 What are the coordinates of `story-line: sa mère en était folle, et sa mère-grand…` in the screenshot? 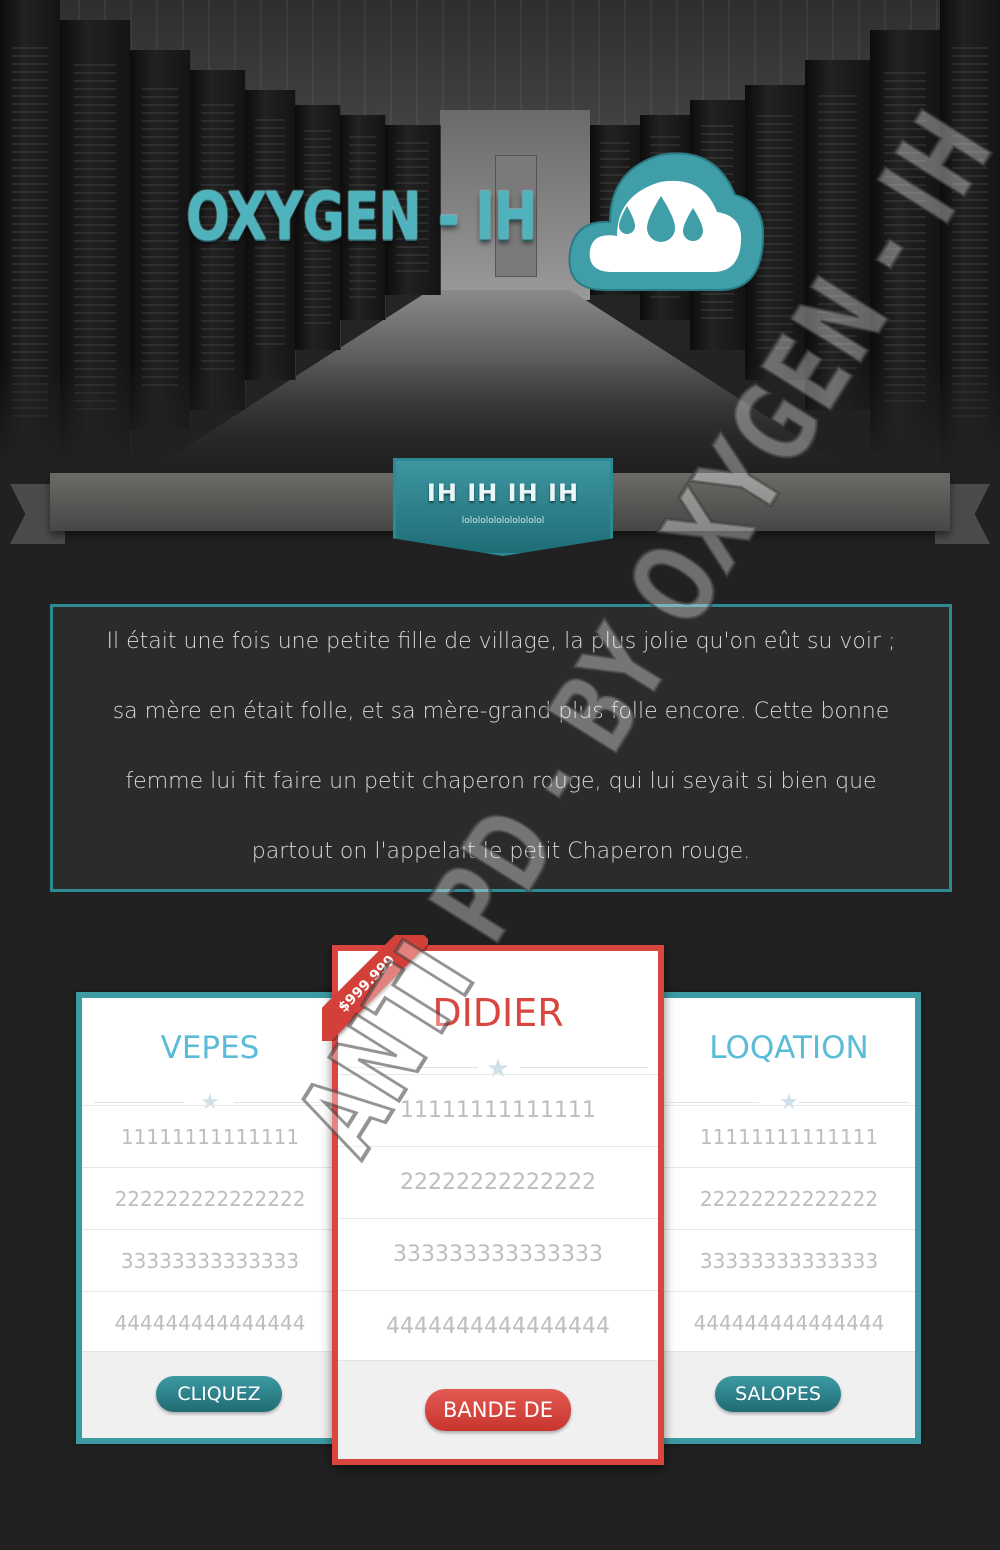 It's located at (501, 711).